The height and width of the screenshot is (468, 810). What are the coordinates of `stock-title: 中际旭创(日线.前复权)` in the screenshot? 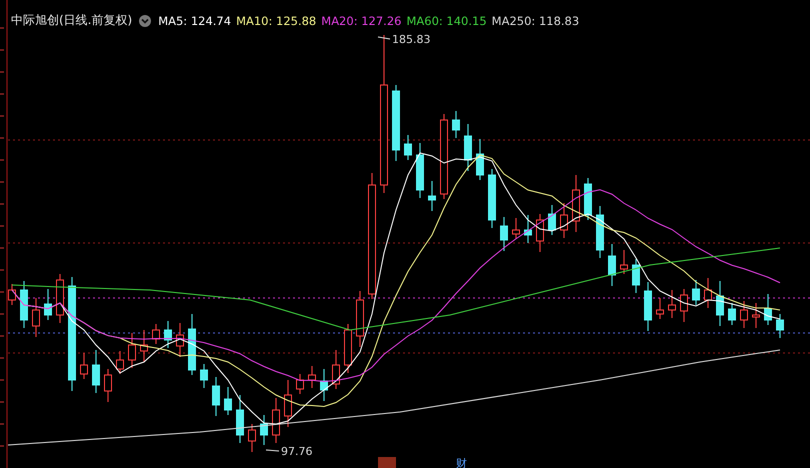 It's located at (71, 20).